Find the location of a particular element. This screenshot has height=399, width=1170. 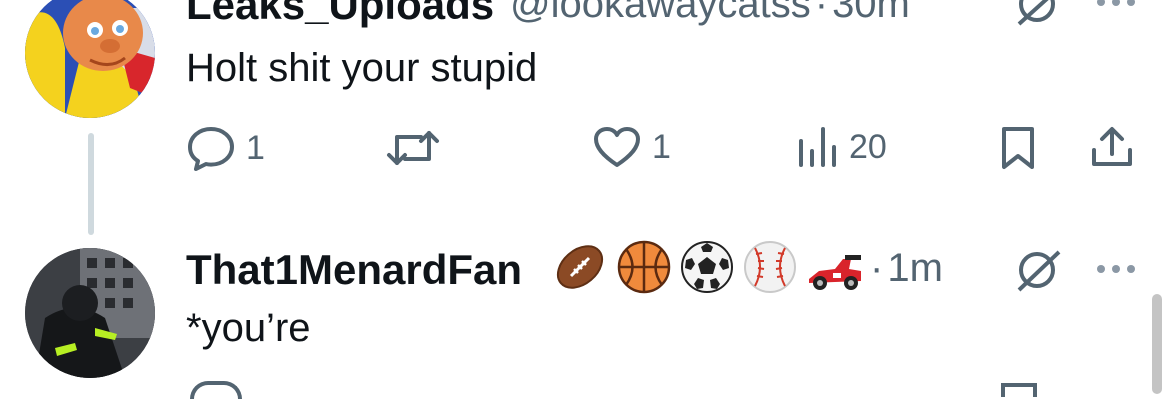

repost-button is located at coordinates (413, 148).